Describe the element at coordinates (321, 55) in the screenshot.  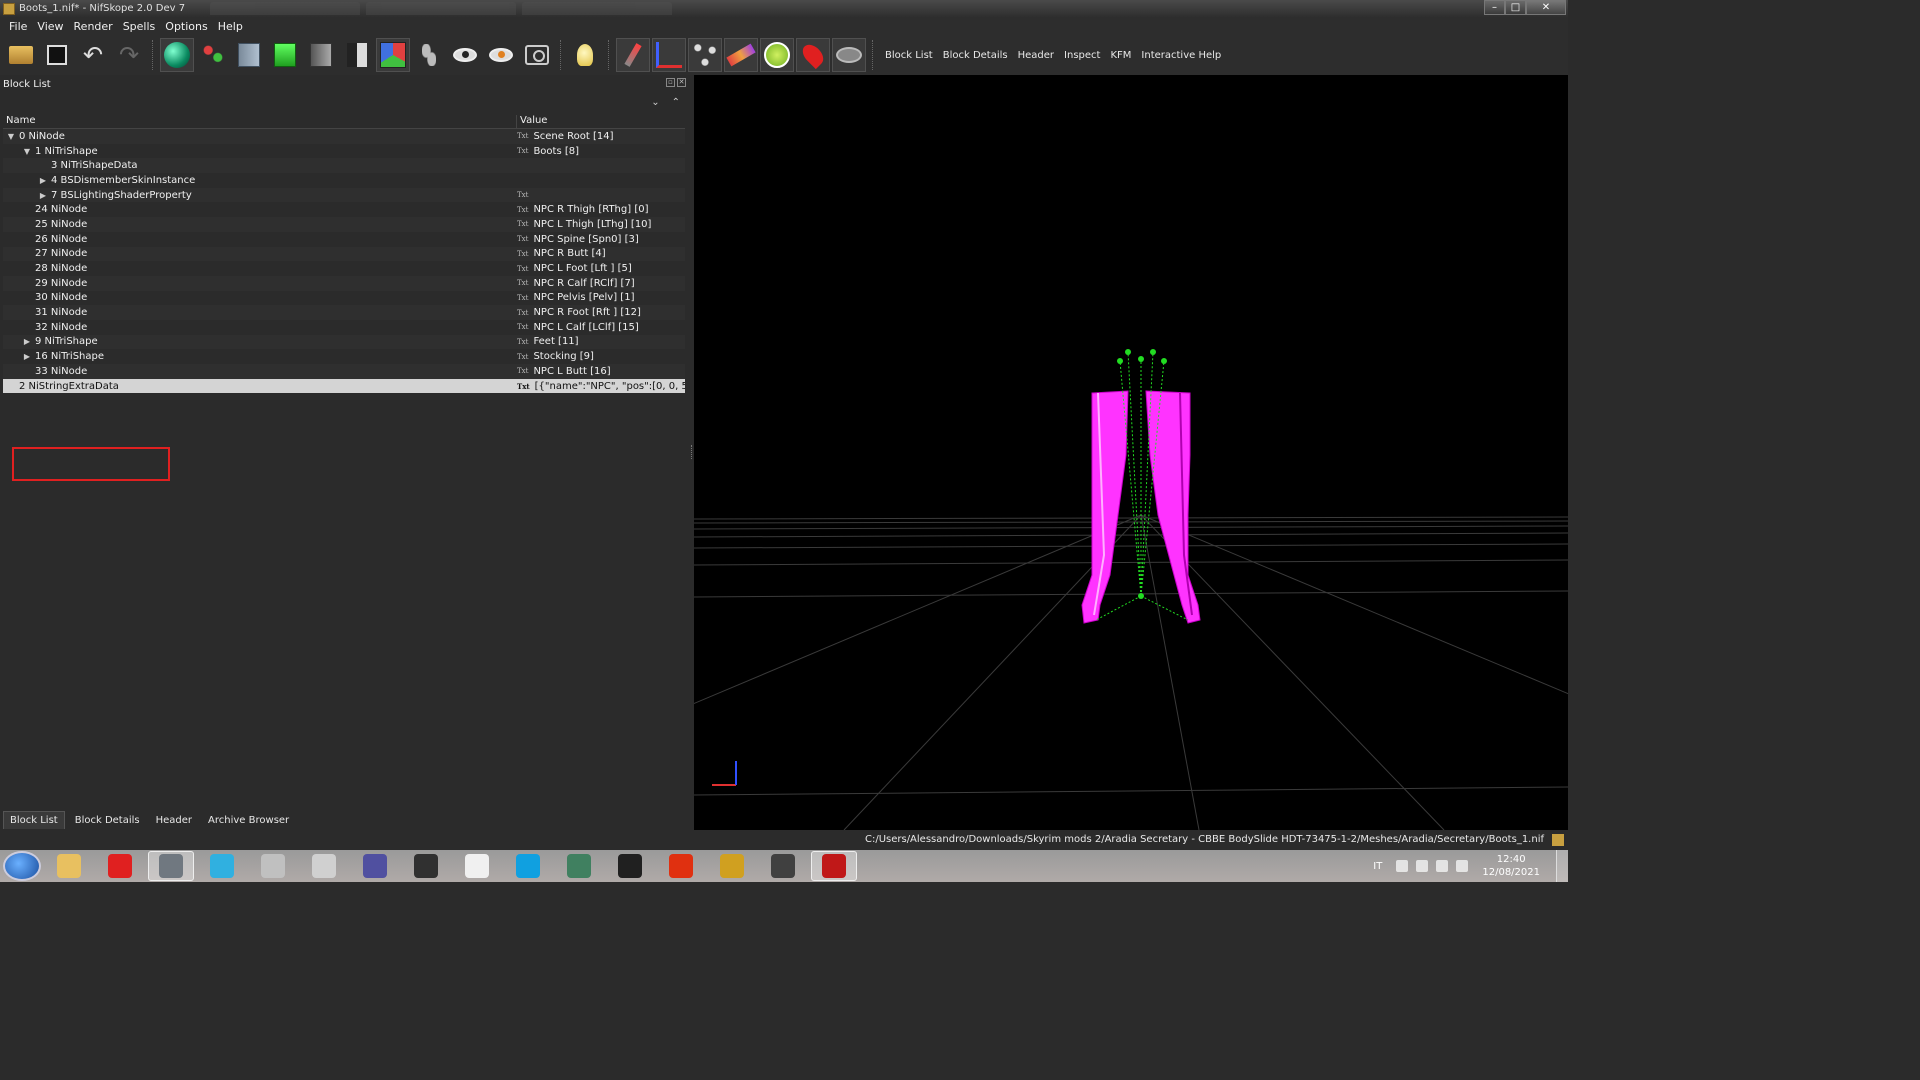
I see `view-side-button` at that location.